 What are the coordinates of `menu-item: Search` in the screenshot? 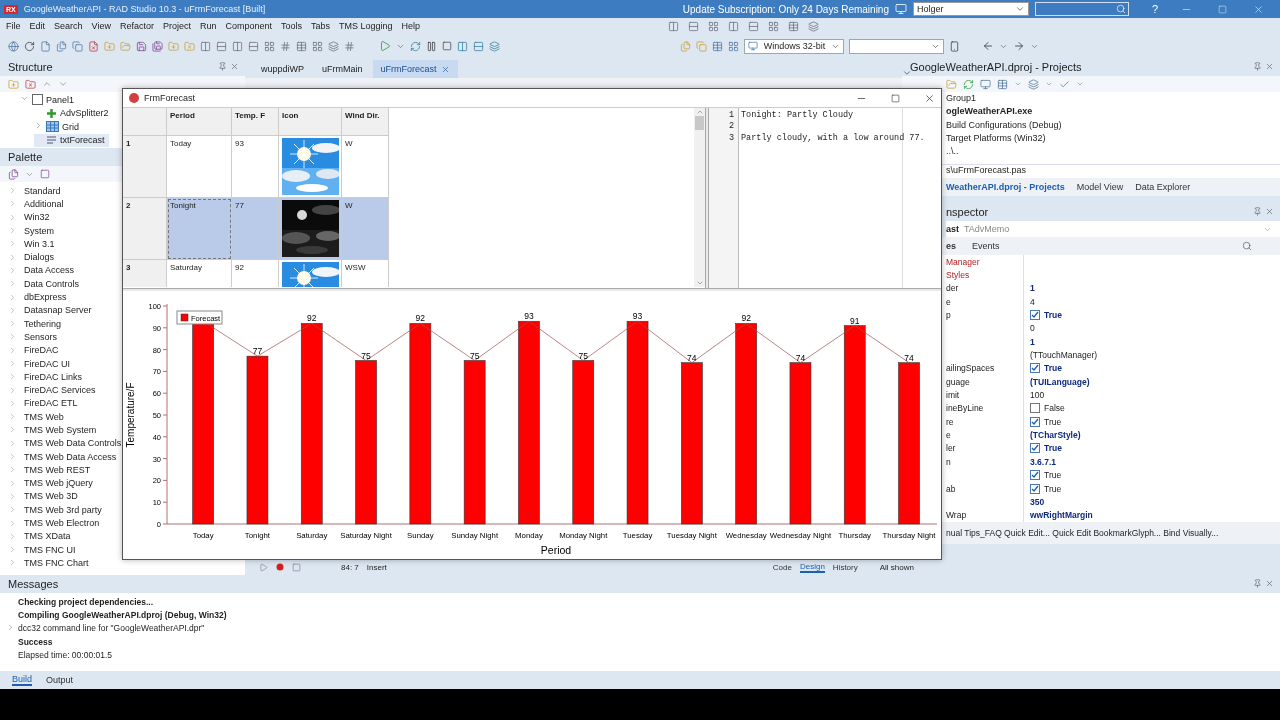 It's located at (68, 26).